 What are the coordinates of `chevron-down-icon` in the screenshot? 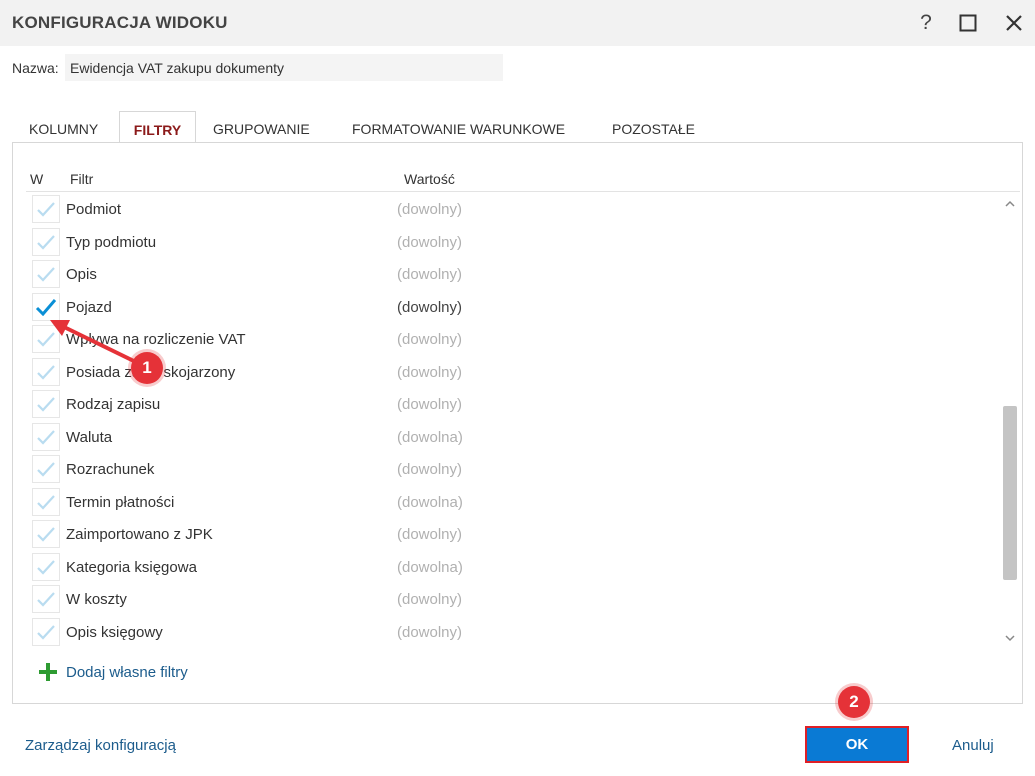 It's located at (1010, 638).